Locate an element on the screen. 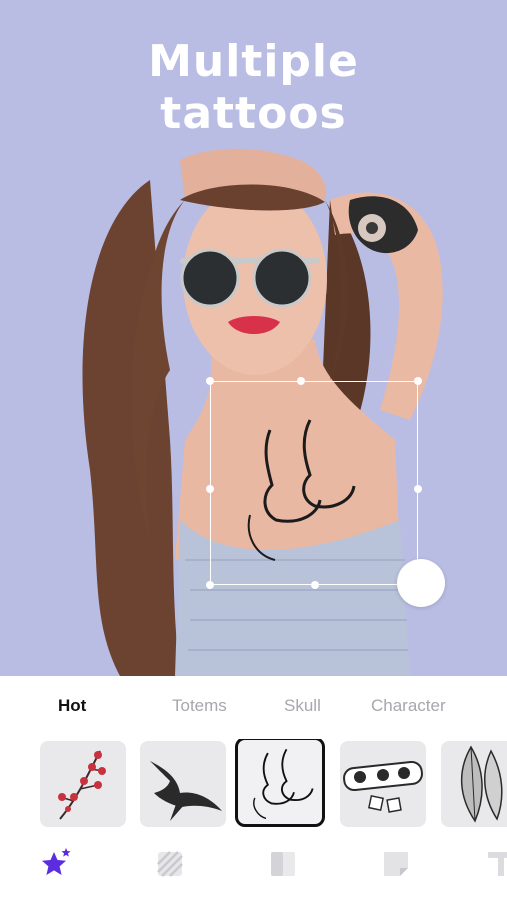 This screenshot has width=507, height=900. tattoo-thumb-eye-skull-dice is located at coordinates (383, 784).